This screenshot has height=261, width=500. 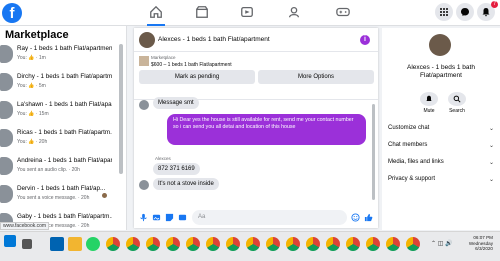 What do you see at coordinates (64, 48) in the screenshot?
I see `conversation-name: Ray - 1 beds 1 bath Flat/apartment` at bounding box center [64, 48].